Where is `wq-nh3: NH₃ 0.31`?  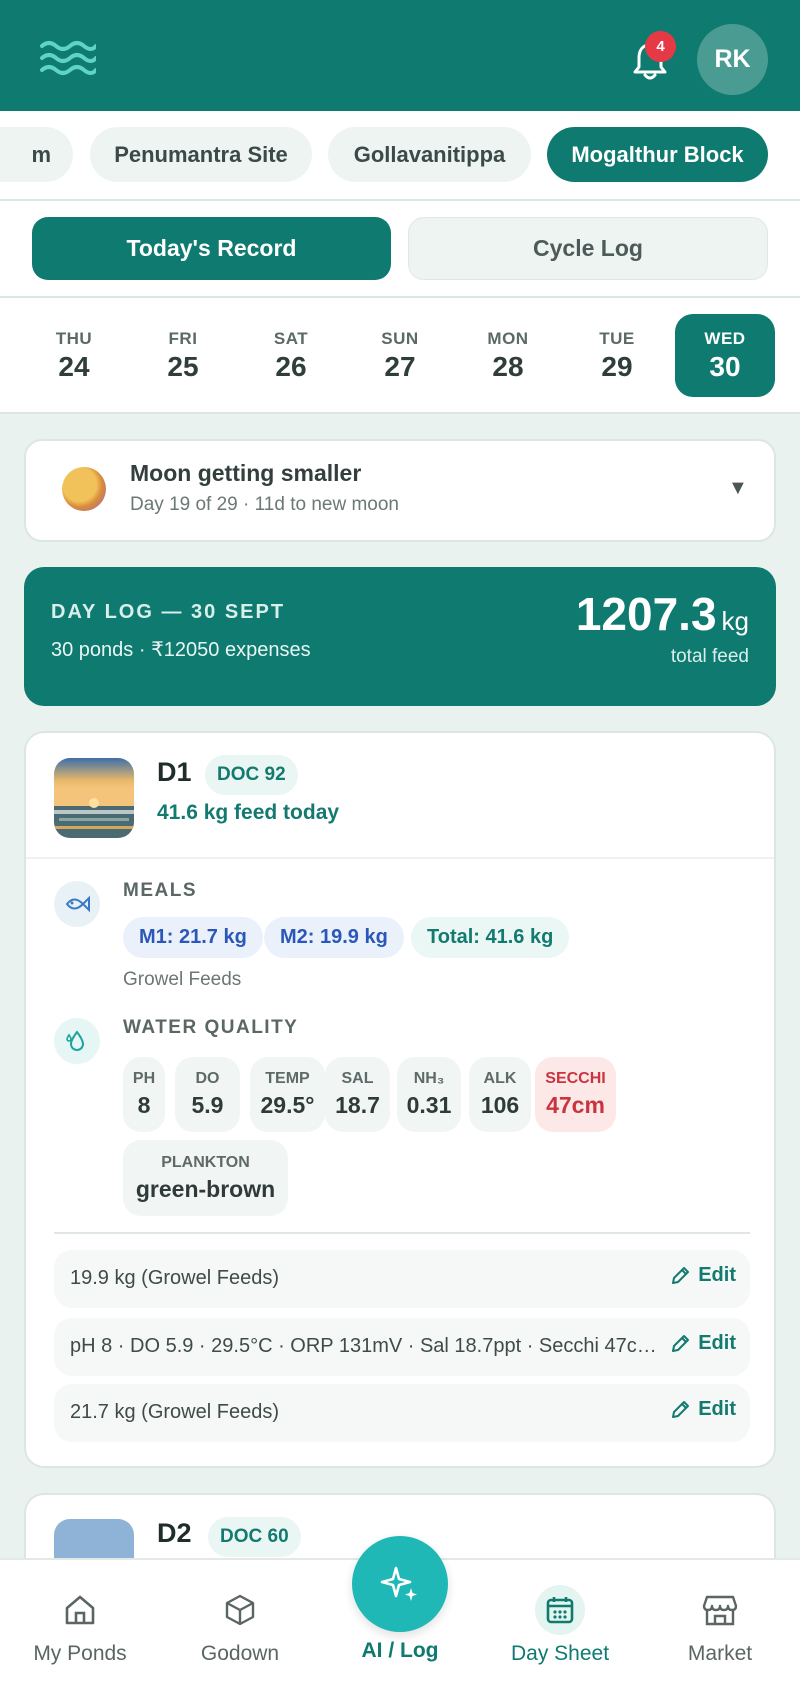
wq-nh3: NH₃ 0.31 is located at coordinates (429, 1094).